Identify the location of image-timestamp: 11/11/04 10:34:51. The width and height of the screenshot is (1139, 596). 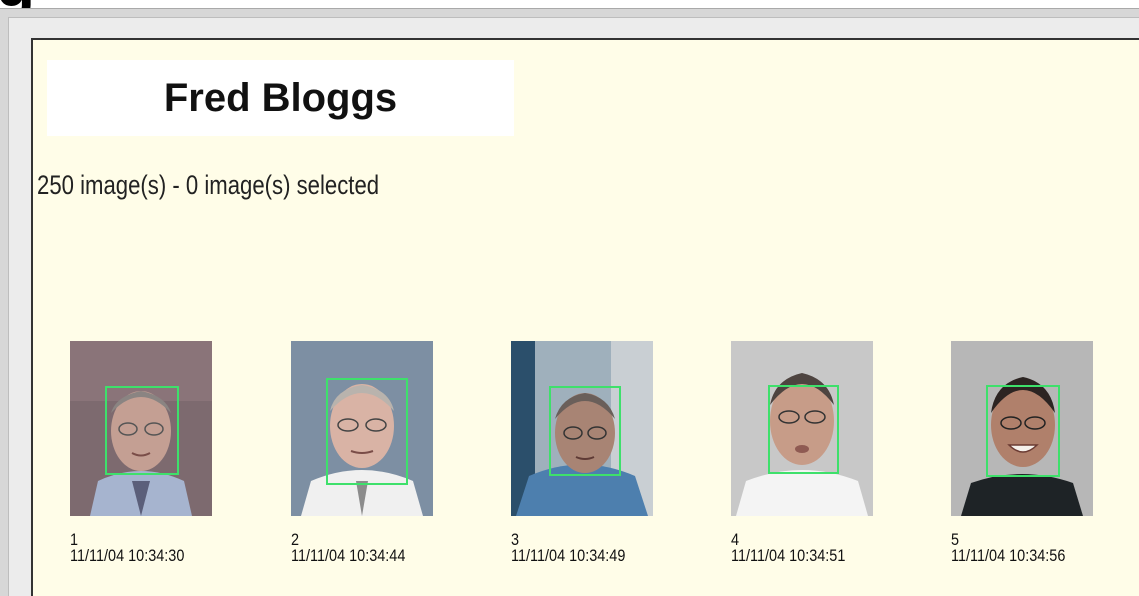
(788, 555).